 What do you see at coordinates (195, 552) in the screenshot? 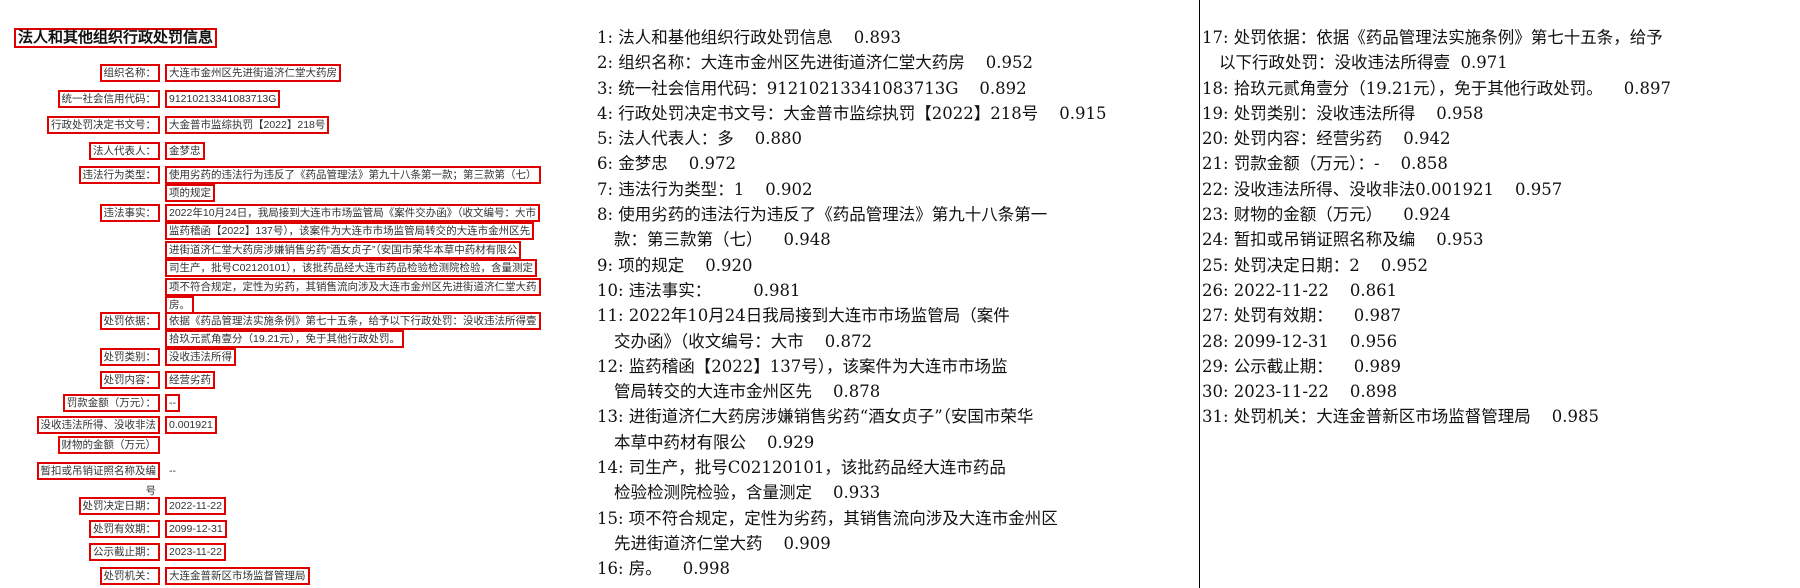
I see `field-value: 2023-11-22` at bounding box center [195, 552].